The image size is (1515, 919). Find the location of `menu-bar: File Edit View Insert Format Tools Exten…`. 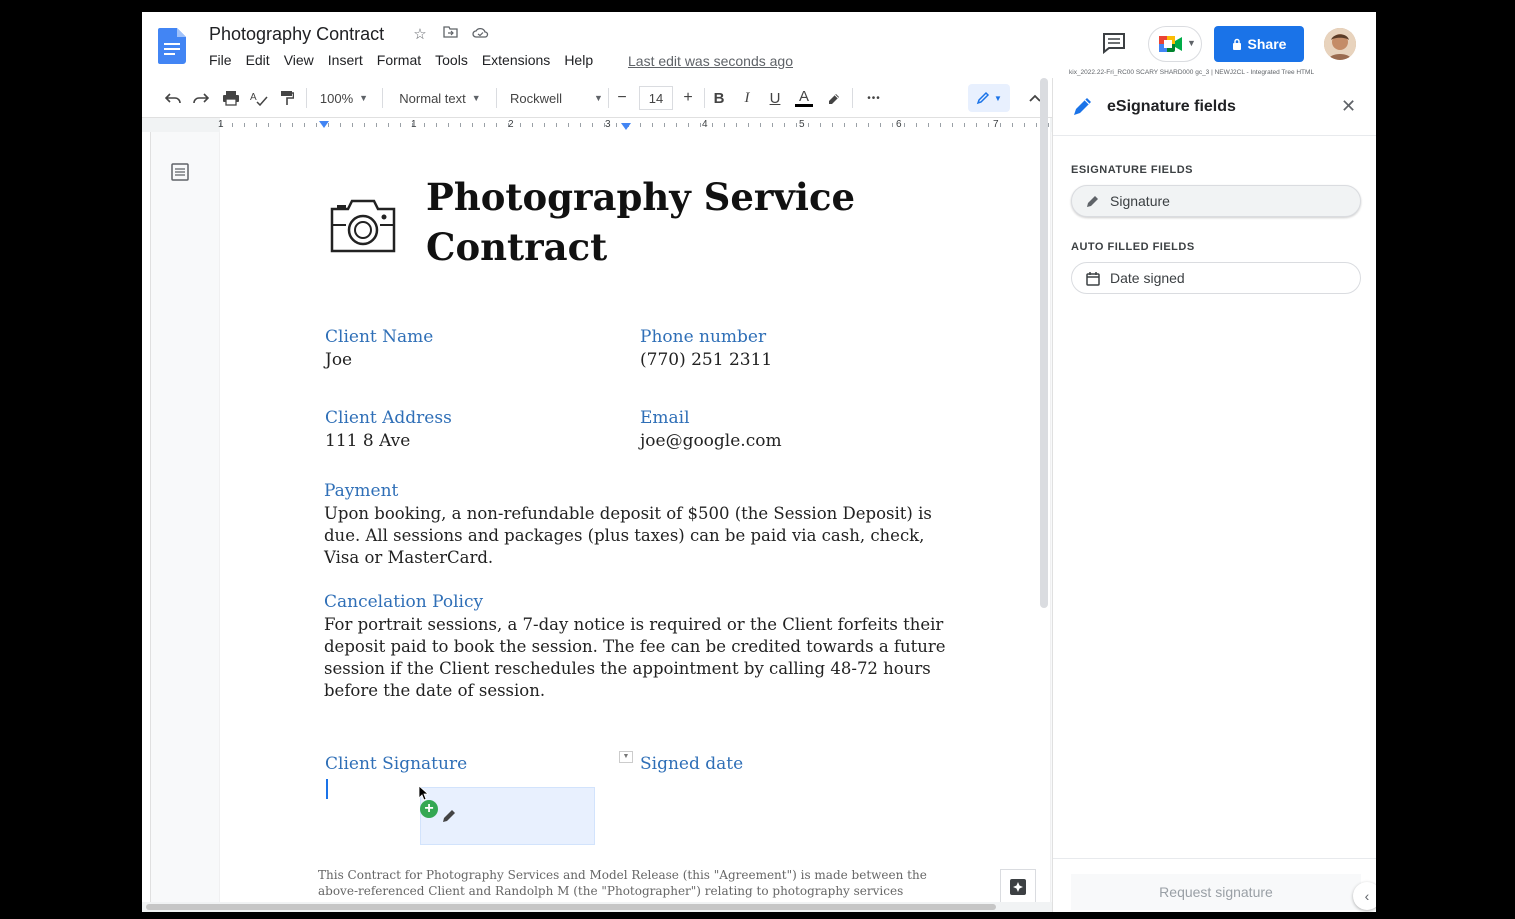

menu-bar: File Edit View Insert Format Tools Exten… is located at coordinates (408, 60).